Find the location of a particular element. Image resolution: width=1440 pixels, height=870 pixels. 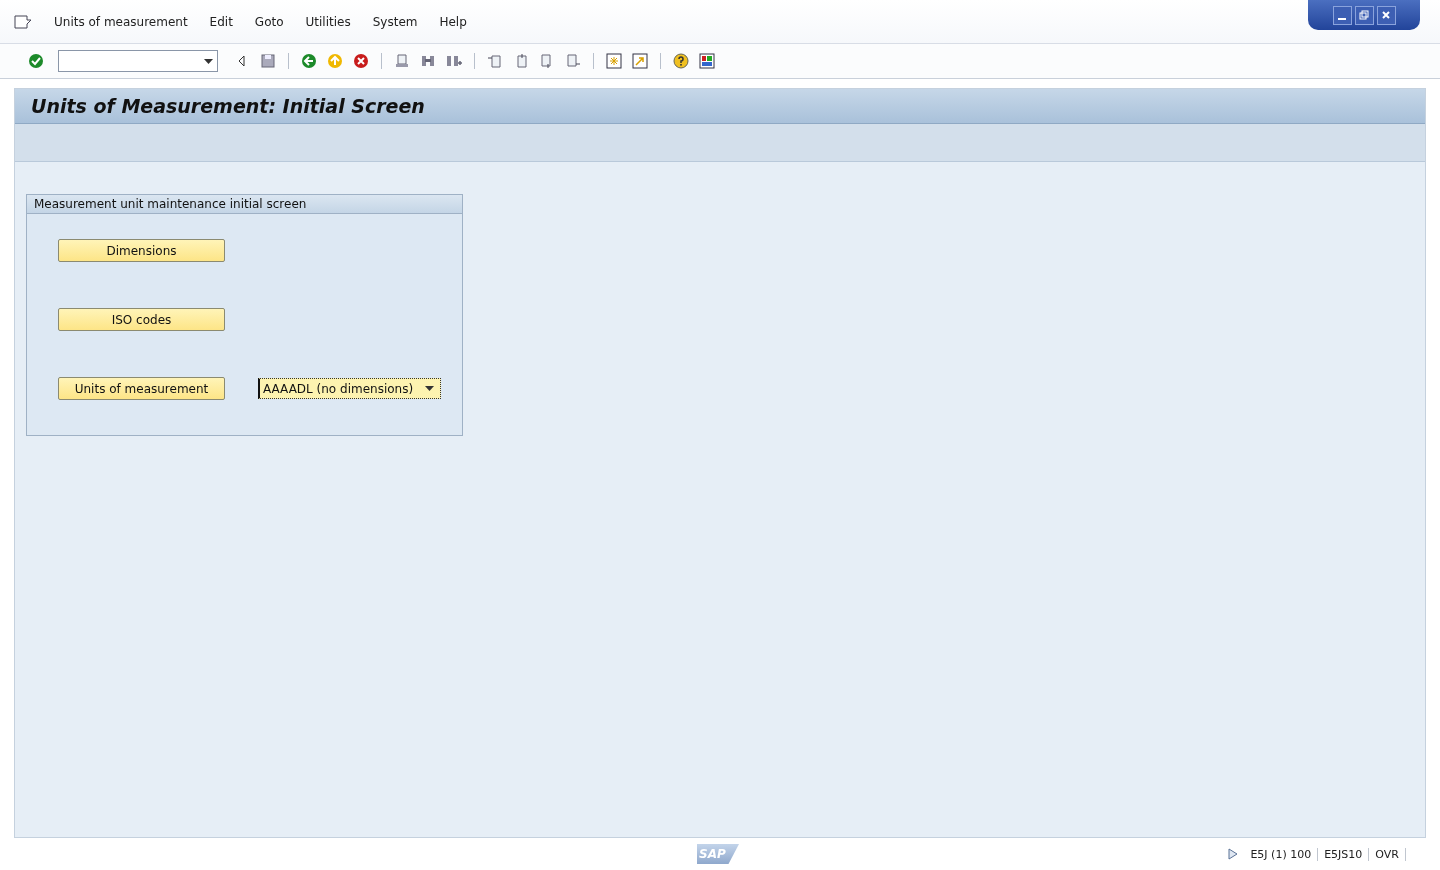

restore-button is located at coordinates (1364, 15).